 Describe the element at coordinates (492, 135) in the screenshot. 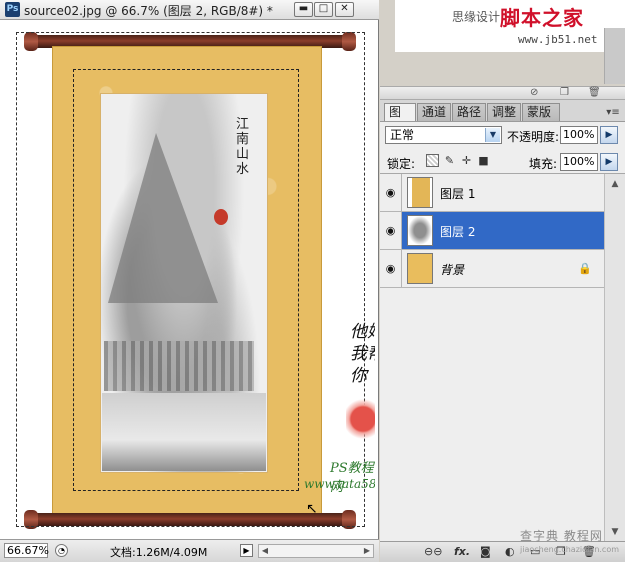

I see `chevron-down-icon: ▼` at that location.